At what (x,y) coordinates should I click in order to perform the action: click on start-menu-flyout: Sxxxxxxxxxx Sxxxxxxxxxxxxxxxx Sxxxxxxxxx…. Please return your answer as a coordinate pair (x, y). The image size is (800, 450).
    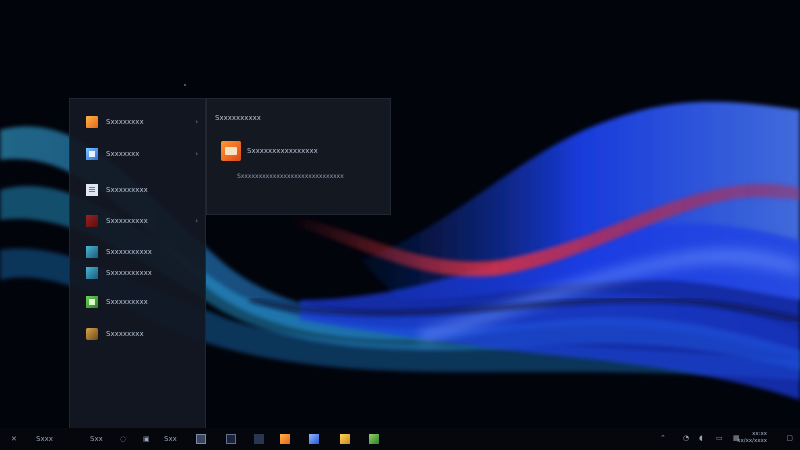
    Looking at the image, I should click on (298, 156).